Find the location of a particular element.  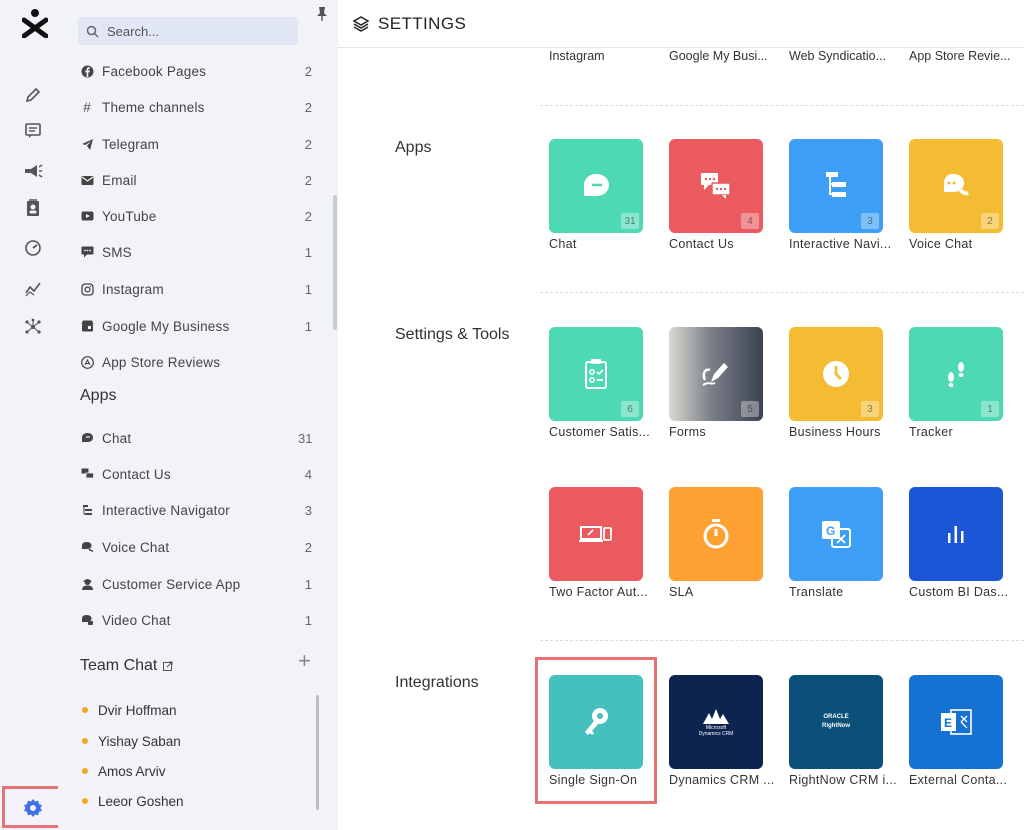

app-item-chat: Chat 31 is located at coordinates (196, 438).